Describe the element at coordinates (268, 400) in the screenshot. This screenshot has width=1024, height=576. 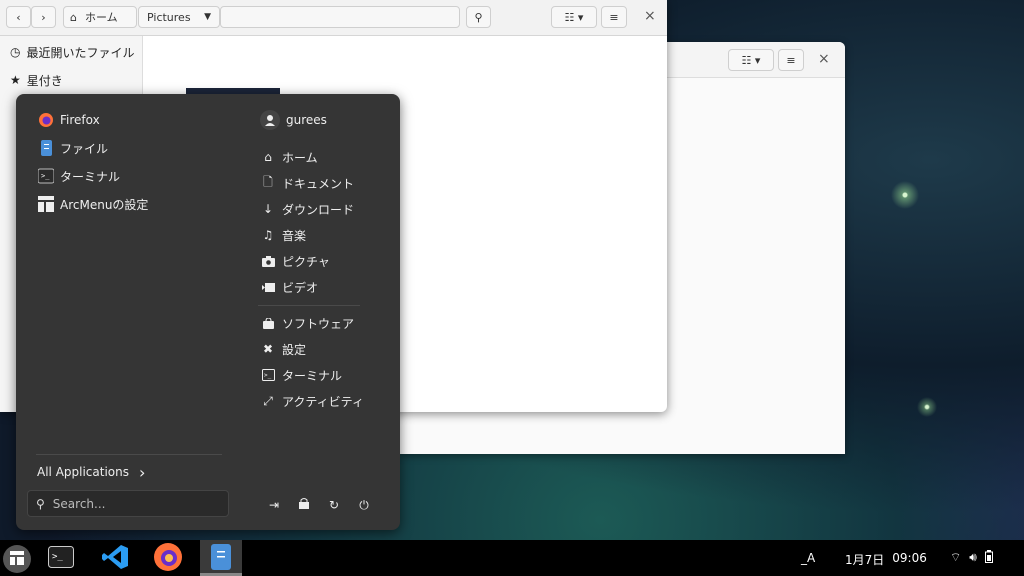
I see `activities-icon: ⤢` at that location.